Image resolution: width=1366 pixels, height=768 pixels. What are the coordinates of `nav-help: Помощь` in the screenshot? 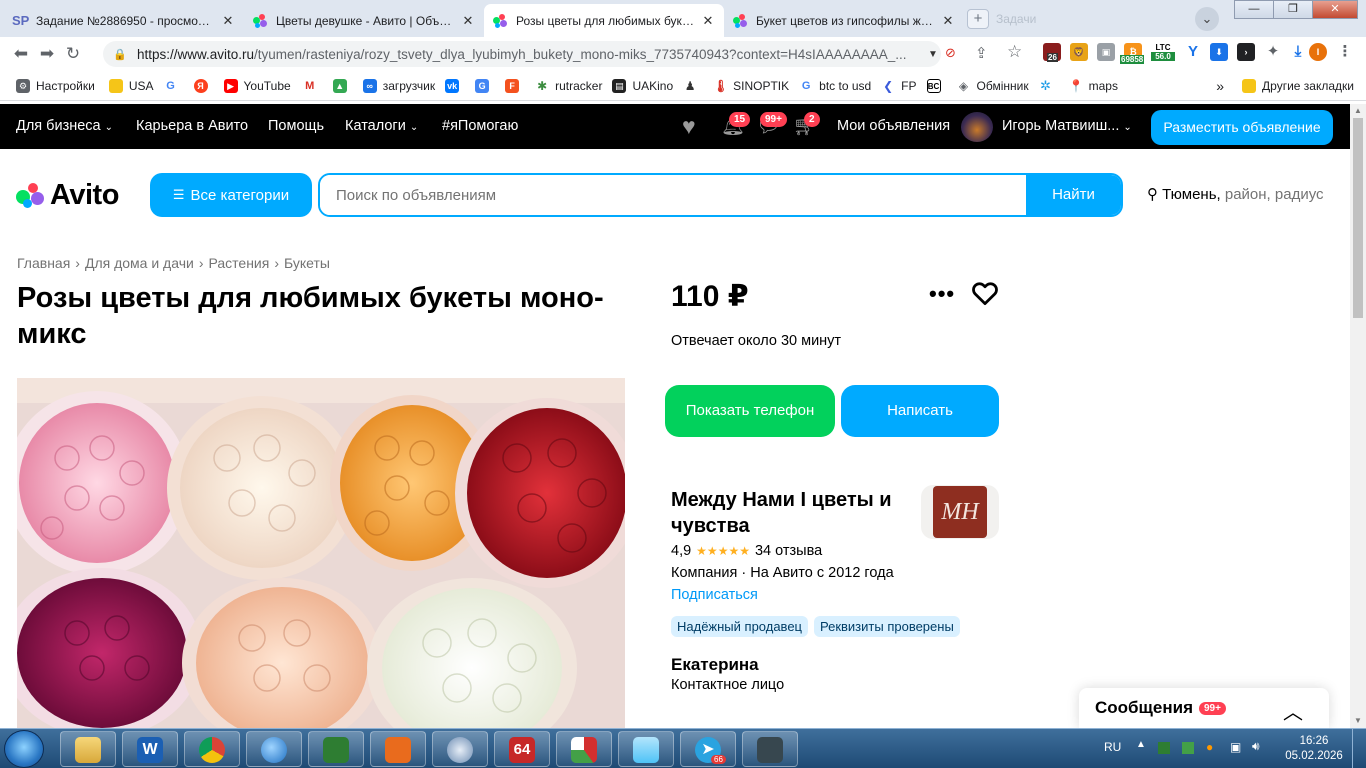 It's located at (296, 126).